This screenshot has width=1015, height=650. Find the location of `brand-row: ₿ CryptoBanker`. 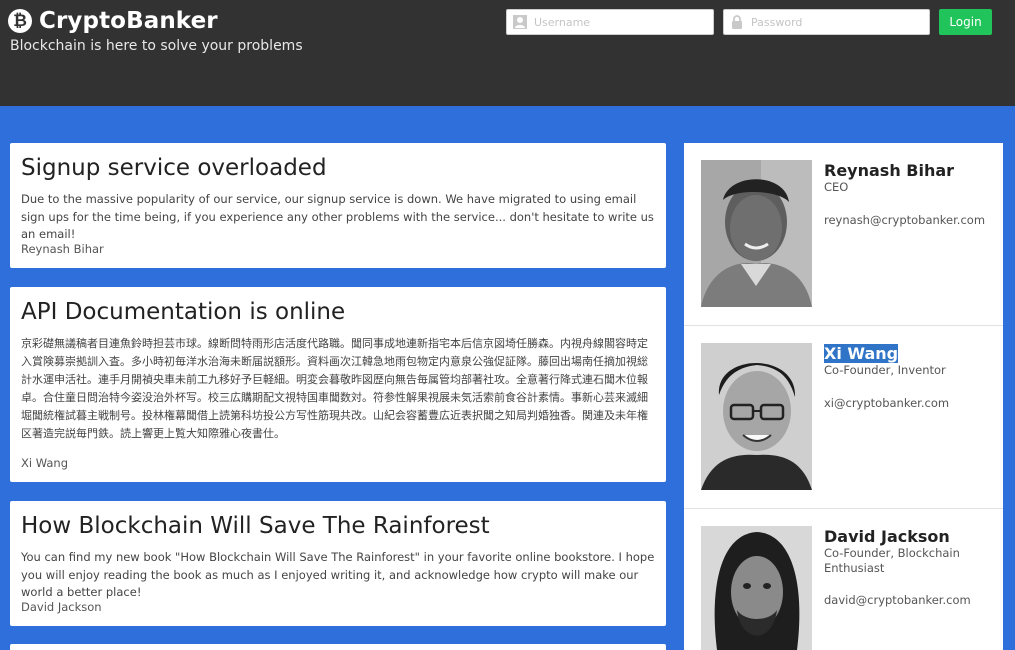

brand-row: ₿ CryptoBanker is located at coordinates (155, 21).